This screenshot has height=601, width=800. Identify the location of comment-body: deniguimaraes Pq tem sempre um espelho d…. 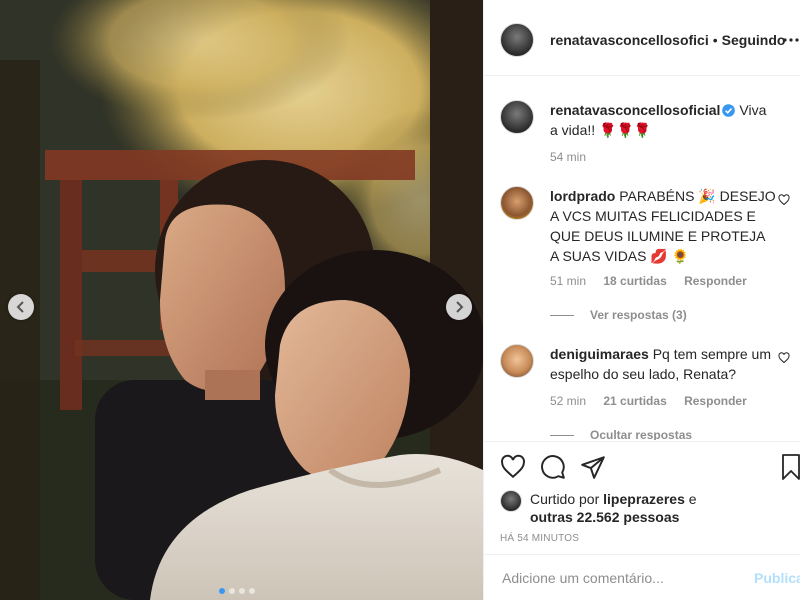
(663, 364).